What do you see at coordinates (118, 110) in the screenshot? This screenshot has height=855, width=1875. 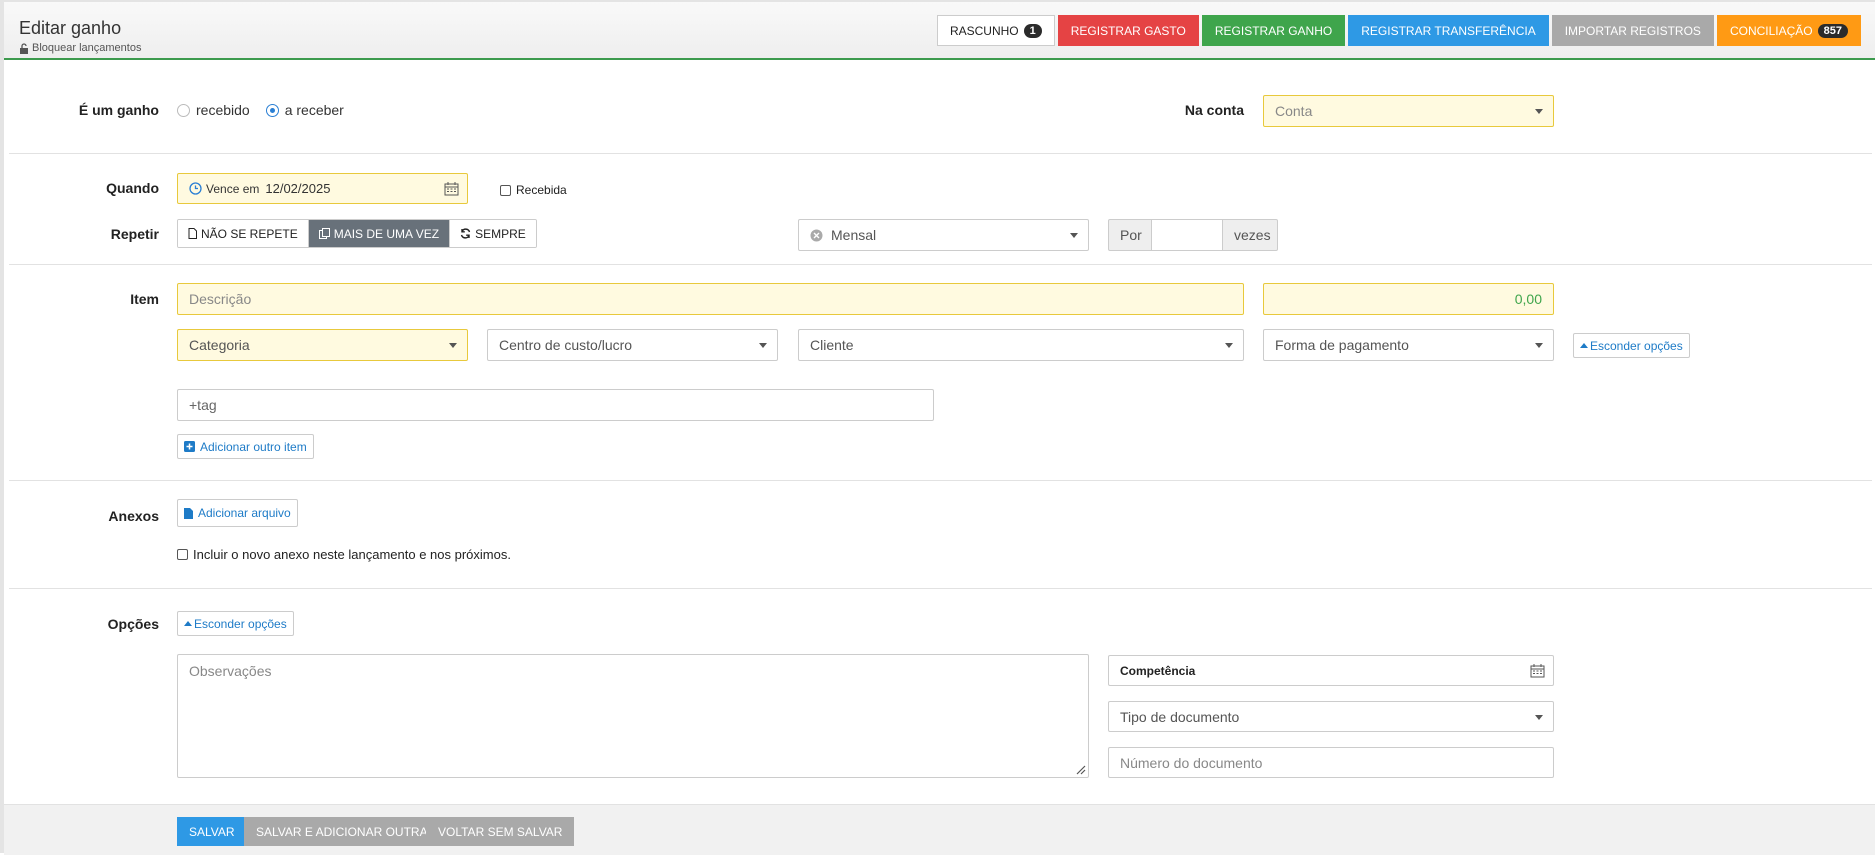 I see `is-income-label: É um ganho` at bounding box center [118, 110].